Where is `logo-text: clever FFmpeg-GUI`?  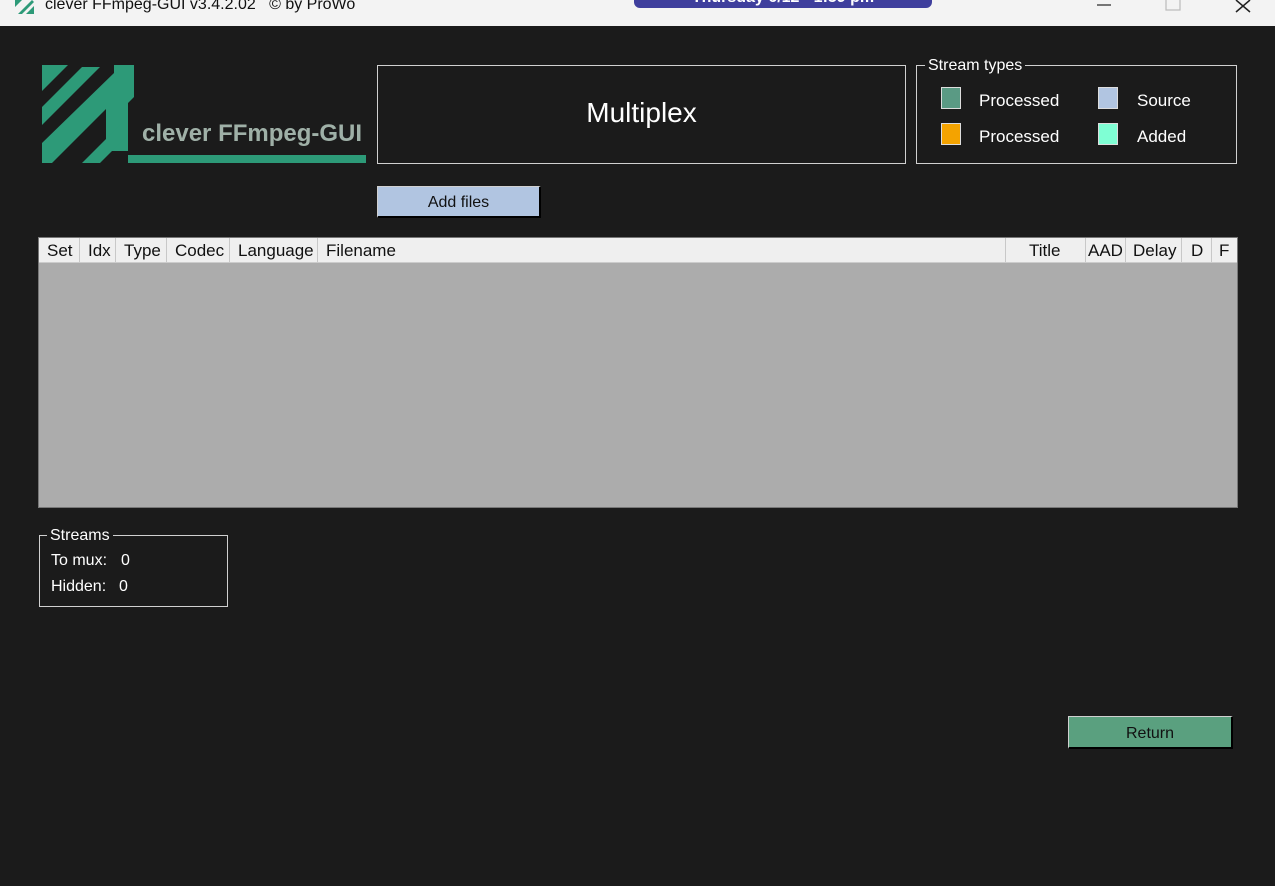 logo-text: clever FFmpeg-GUI is located at coordinates (252, 133).